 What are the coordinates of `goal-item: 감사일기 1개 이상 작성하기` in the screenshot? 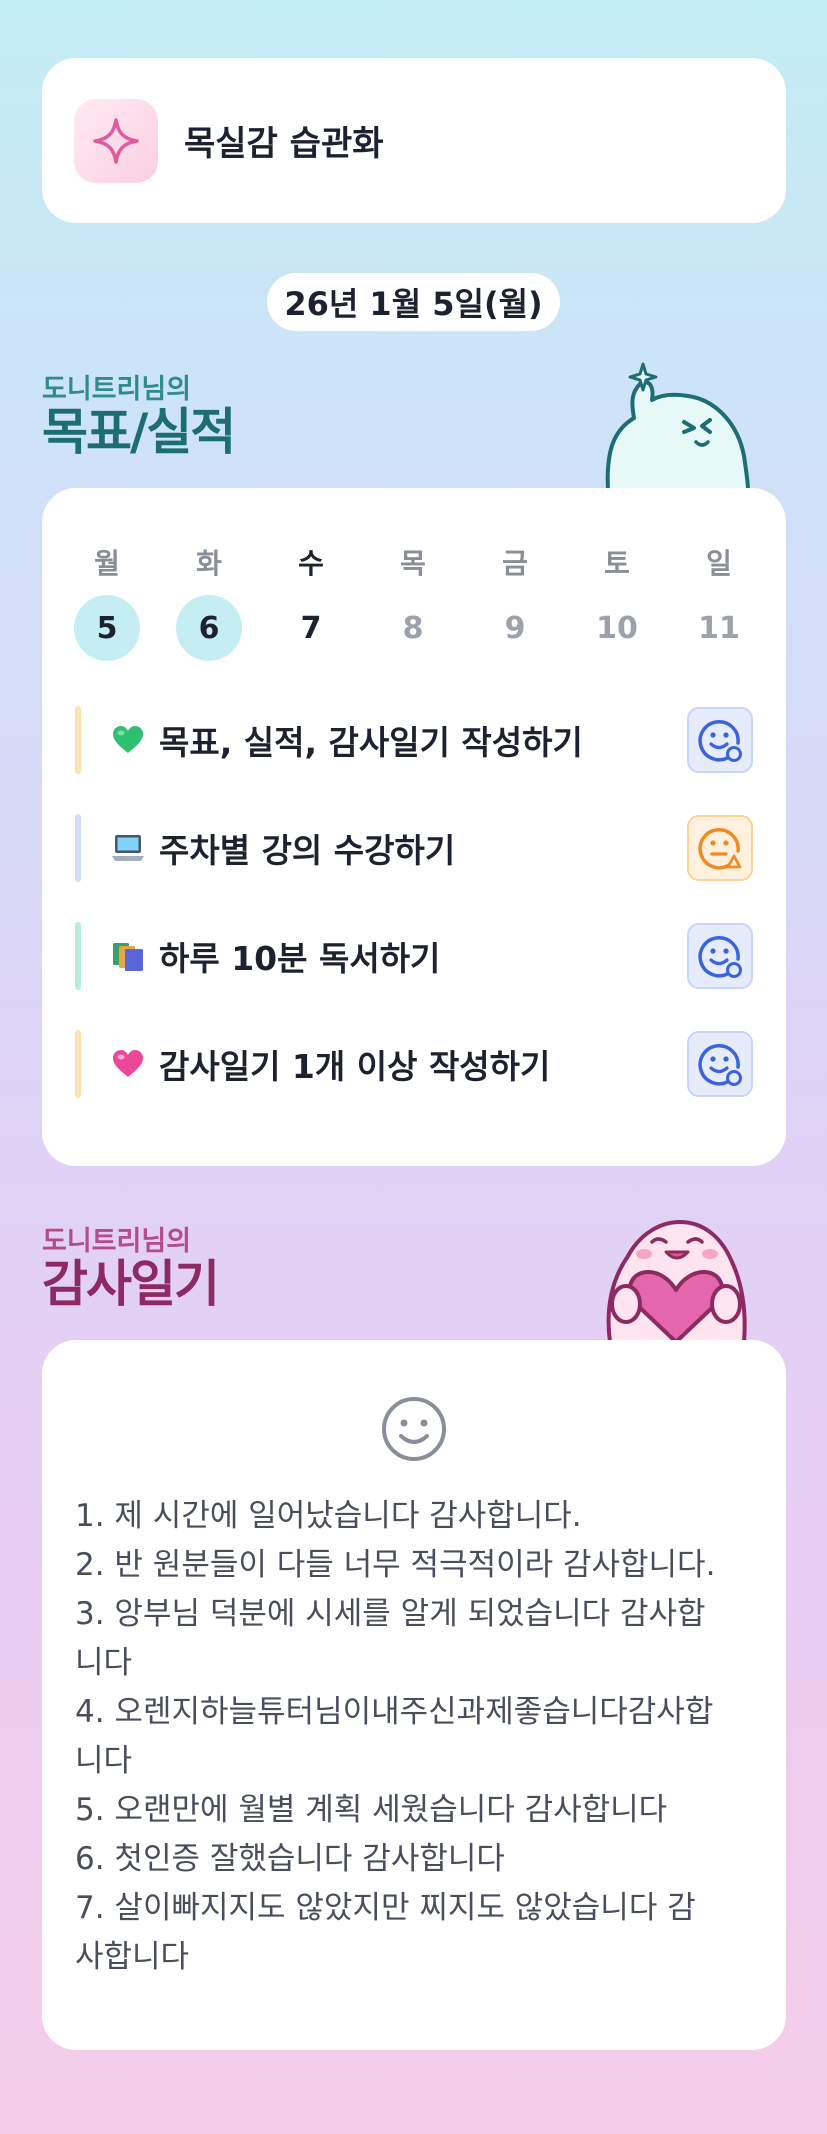 It's located at (414, 1064).